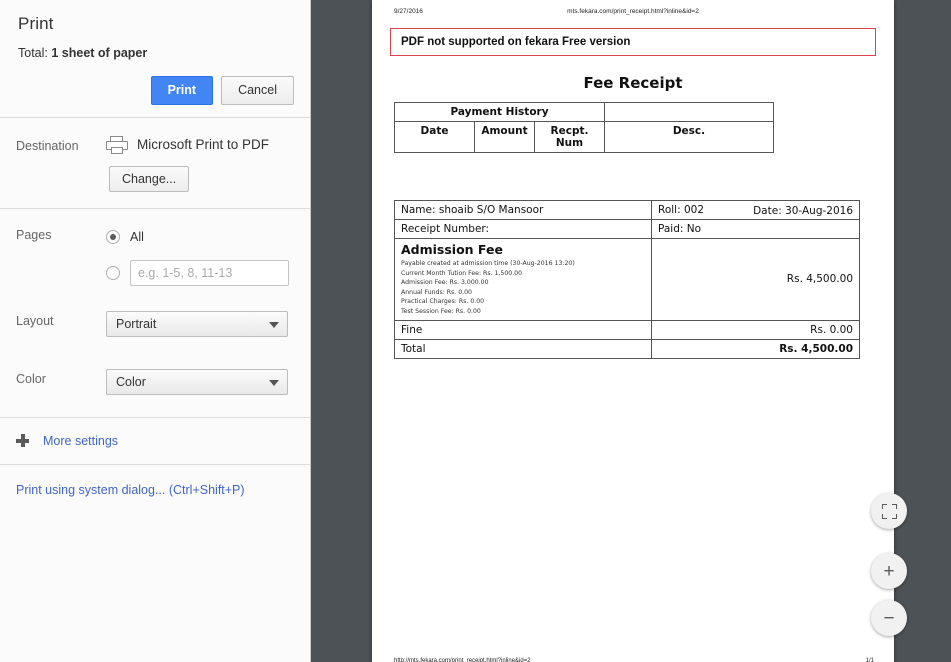  I want to click on roll-date-cell: Roll: 002 Date: 30-Aug-2016, so click(755, 210).